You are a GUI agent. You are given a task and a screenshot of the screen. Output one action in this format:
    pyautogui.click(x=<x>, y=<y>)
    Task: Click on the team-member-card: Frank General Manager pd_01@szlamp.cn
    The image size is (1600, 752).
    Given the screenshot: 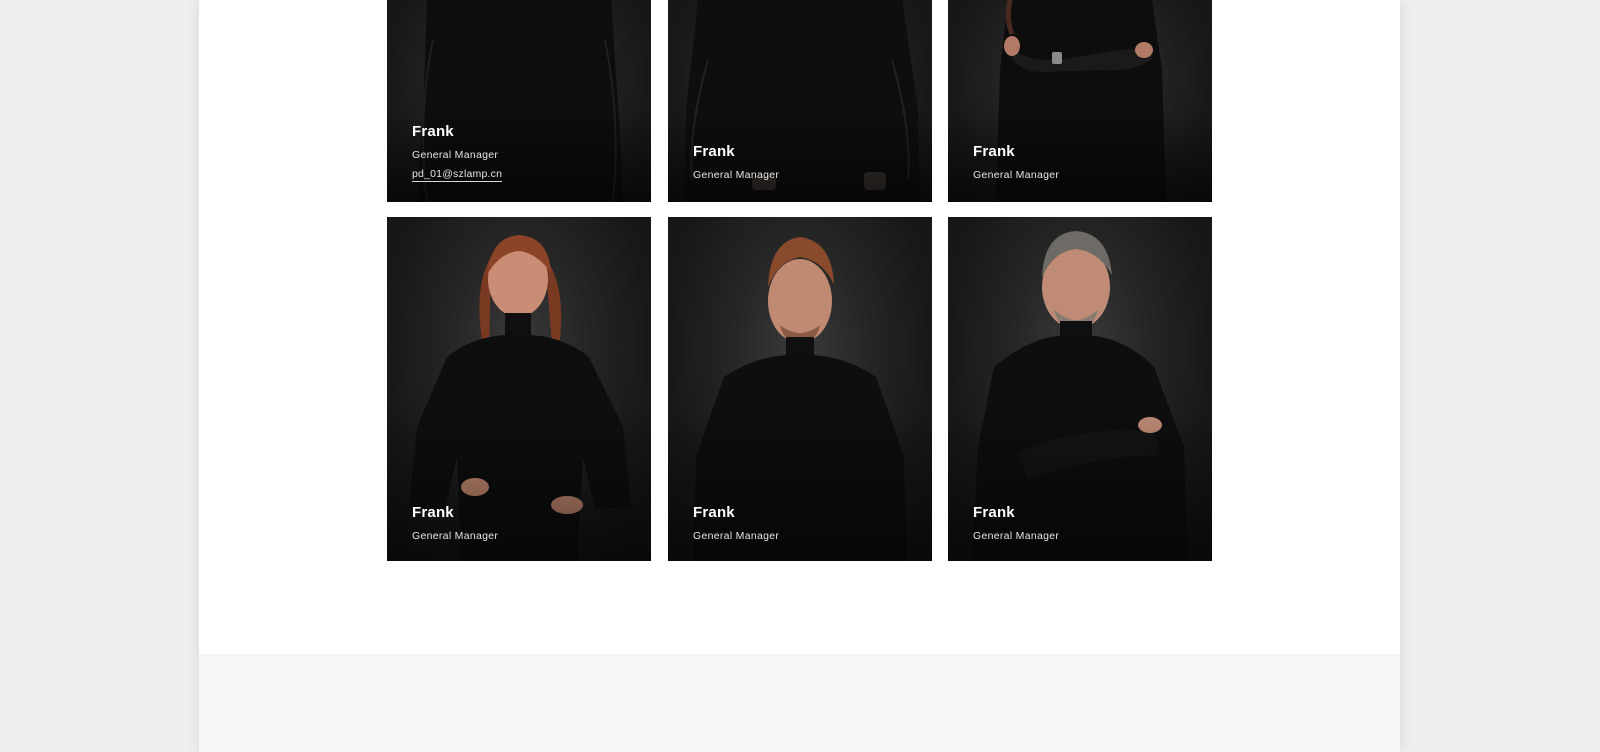 What is the action you would take?
    pyautogui.click(x=519, y=101)
    